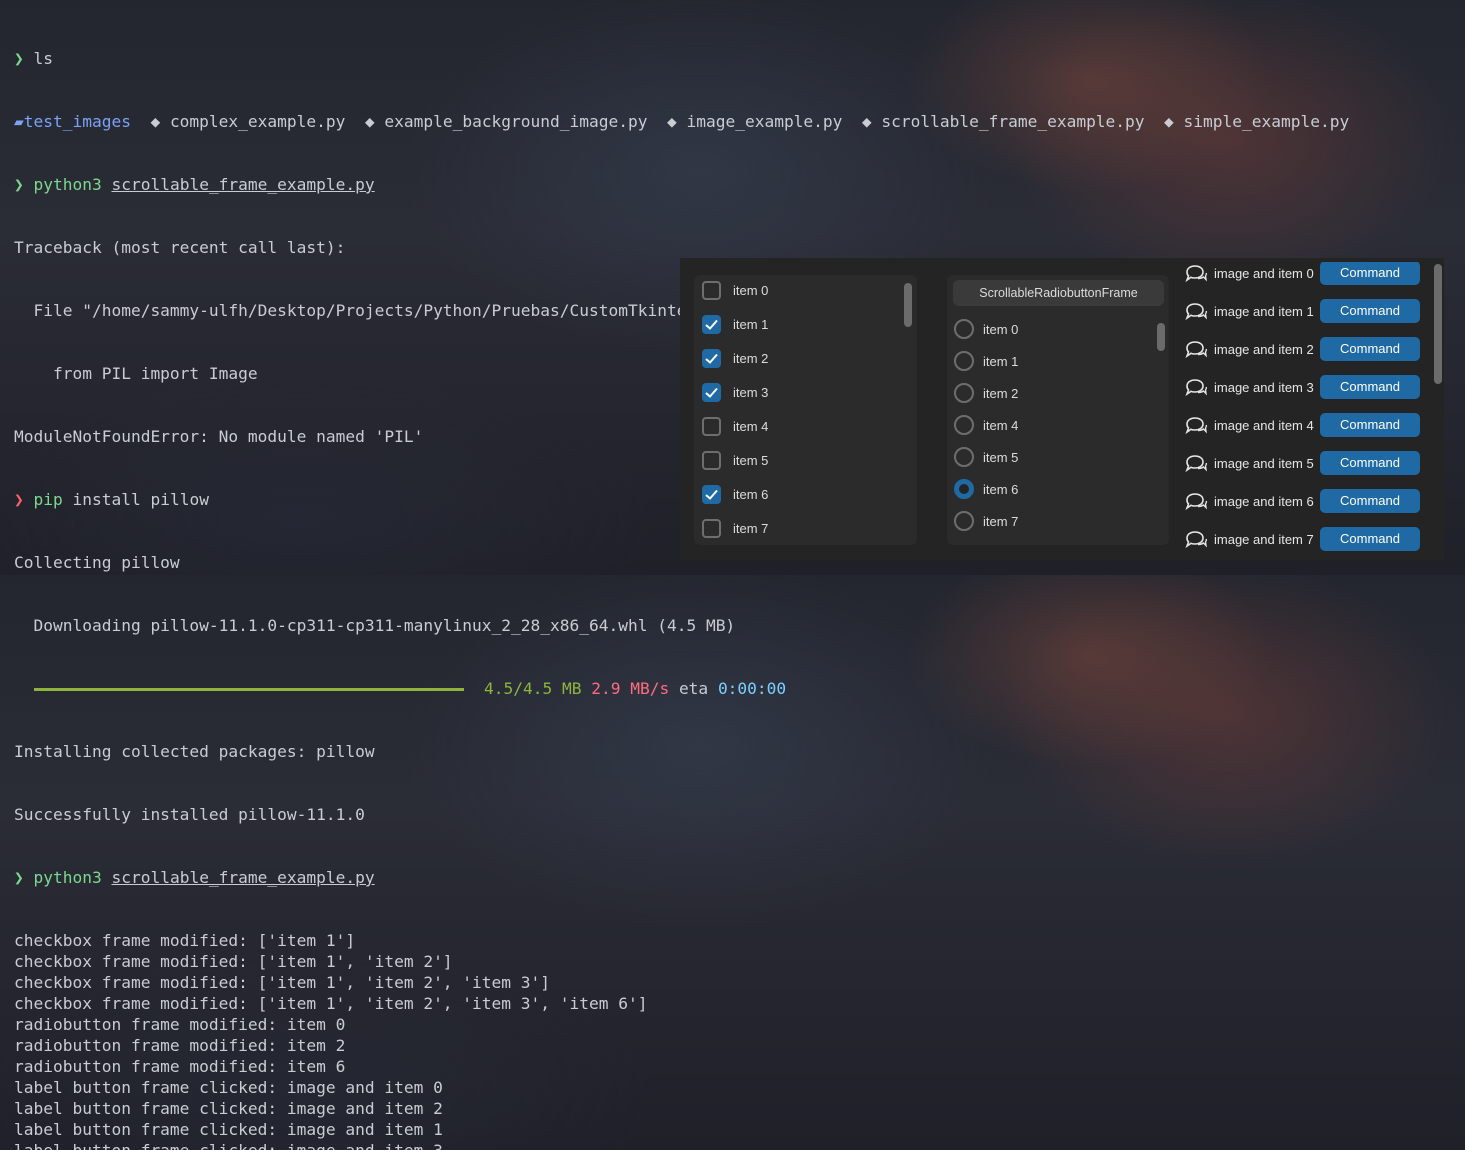 This screenshot has height=1150, width=1465. Describe the element at coordinates (1161, 337) in the screenshot. I see `radio-frame-scrollbar` at that location.